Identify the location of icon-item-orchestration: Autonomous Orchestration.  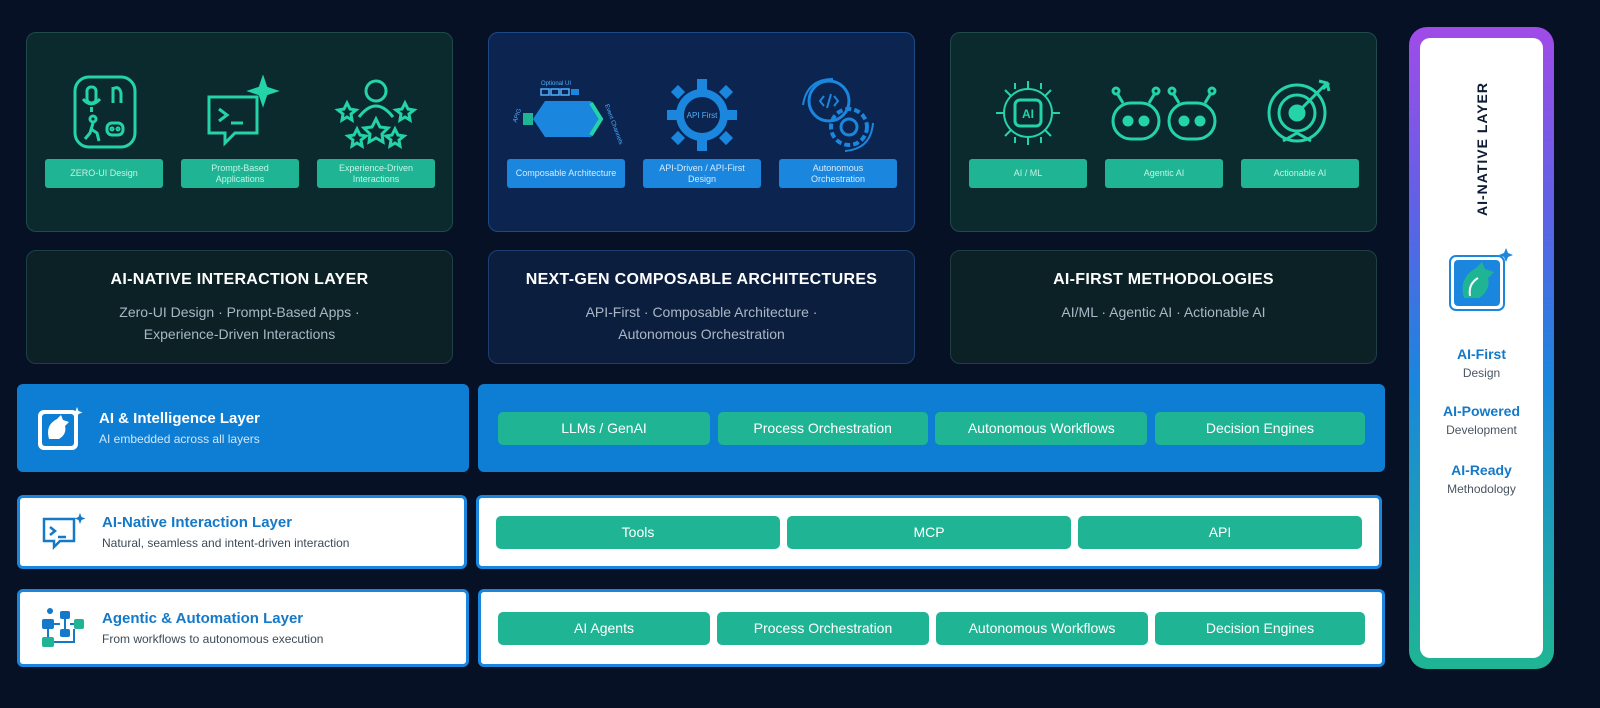
(838, 131).